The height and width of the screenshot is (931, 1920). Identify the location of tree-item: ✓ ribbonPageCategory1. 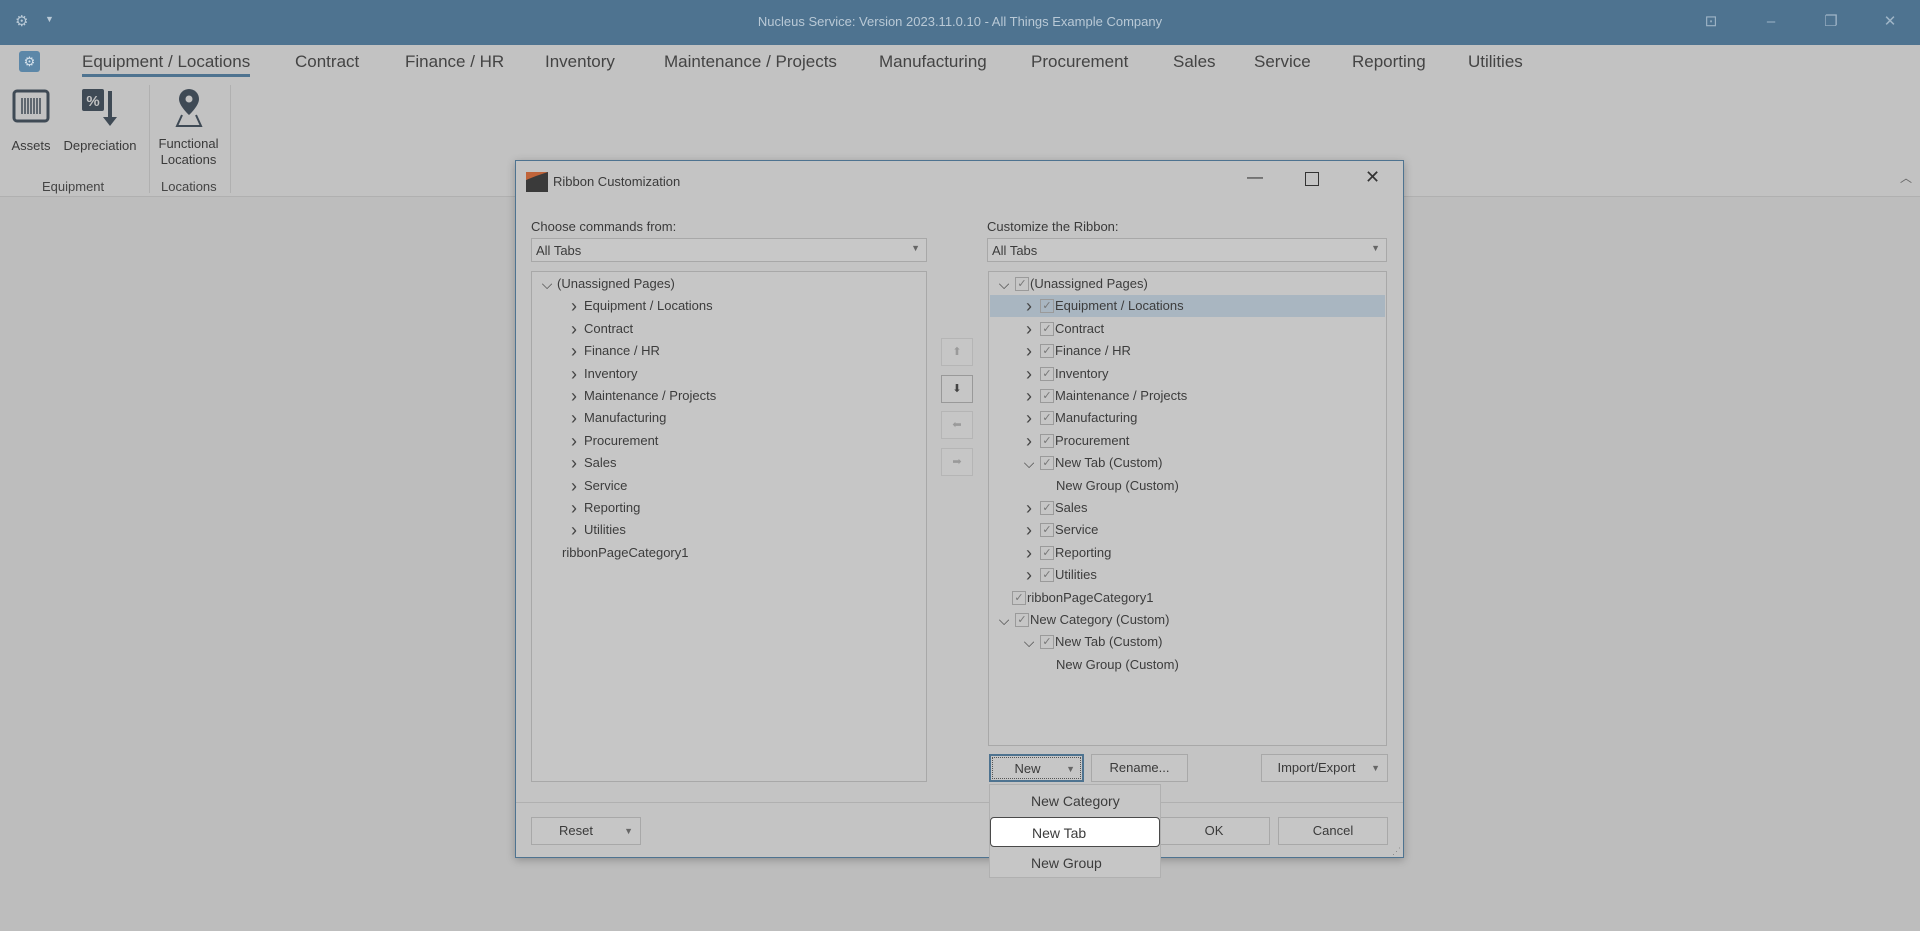
(1187, 598).